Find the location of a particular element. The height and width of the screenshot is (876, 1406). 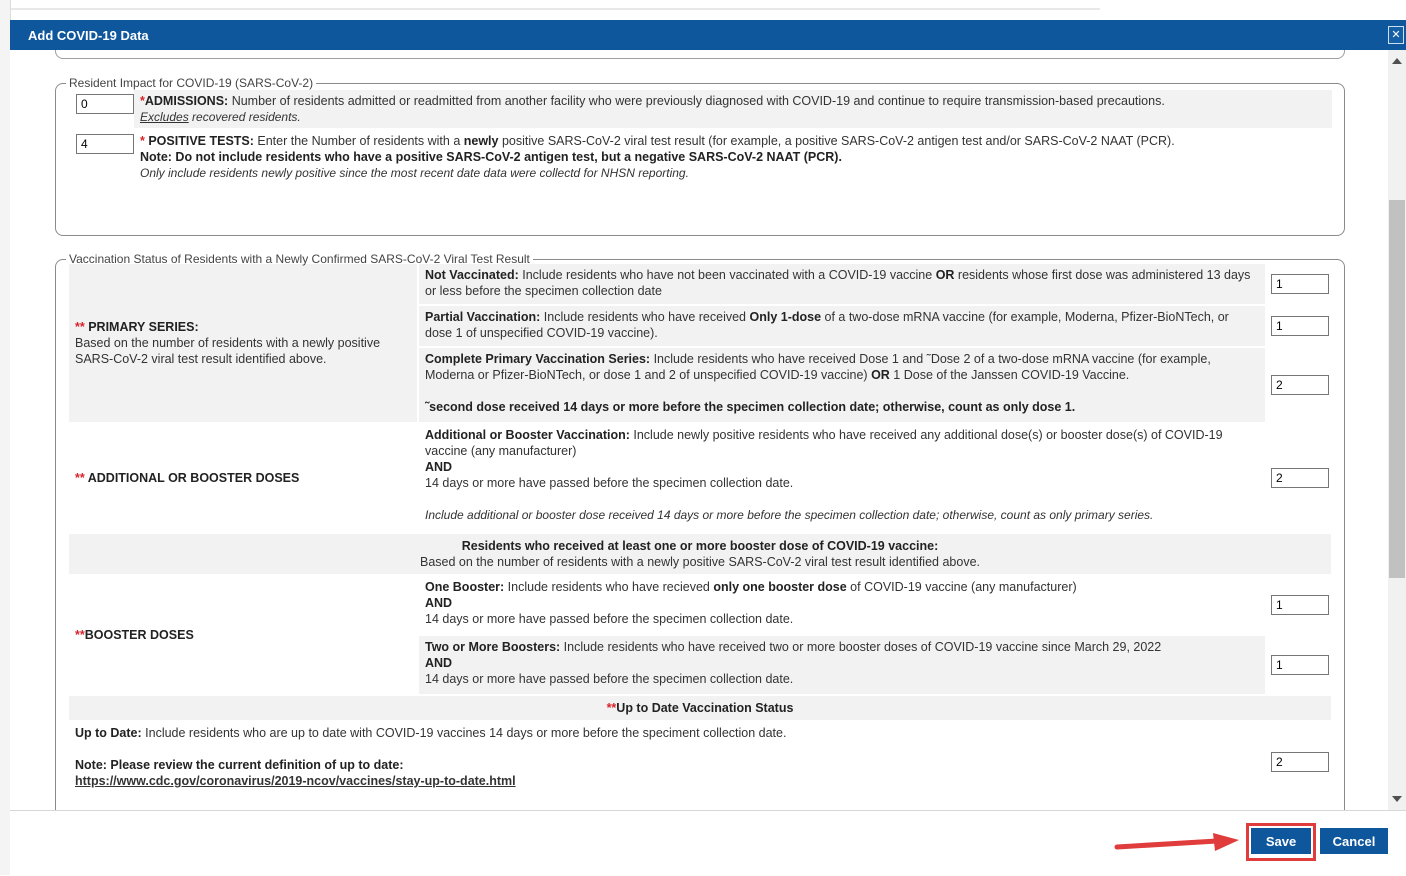

one-booster-label: One Booster: is located at coordinates (465, 587).